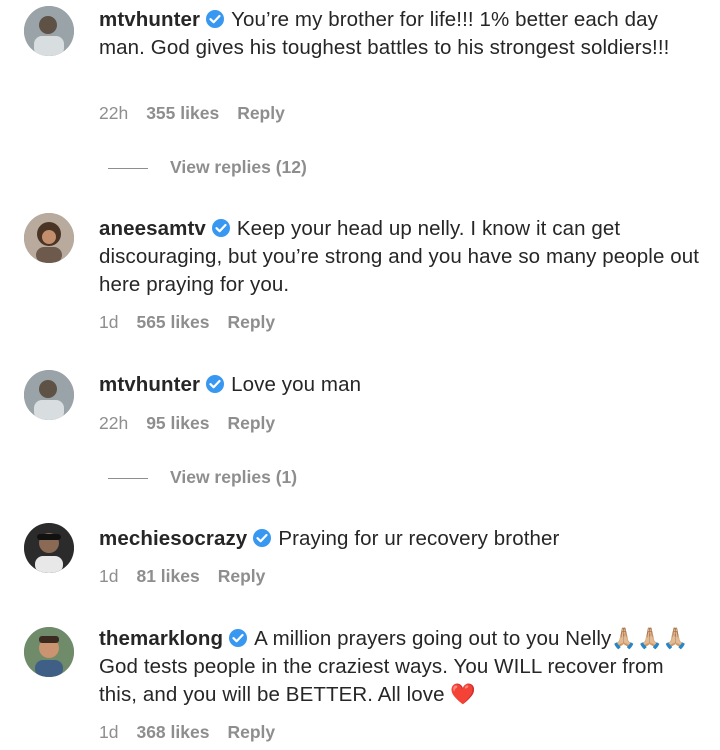 The image size is (720, 750). What do you see at coordinates (172, 732) in the screenshot?
I see `likes-count: 368 likes` at bounding box center [172, 732].